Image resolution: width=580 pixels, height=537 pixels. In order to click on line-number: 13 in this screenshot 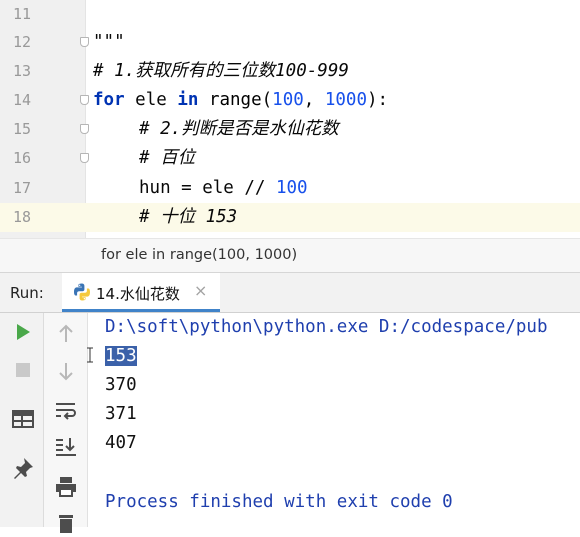, I will do `click(21, 71)`.